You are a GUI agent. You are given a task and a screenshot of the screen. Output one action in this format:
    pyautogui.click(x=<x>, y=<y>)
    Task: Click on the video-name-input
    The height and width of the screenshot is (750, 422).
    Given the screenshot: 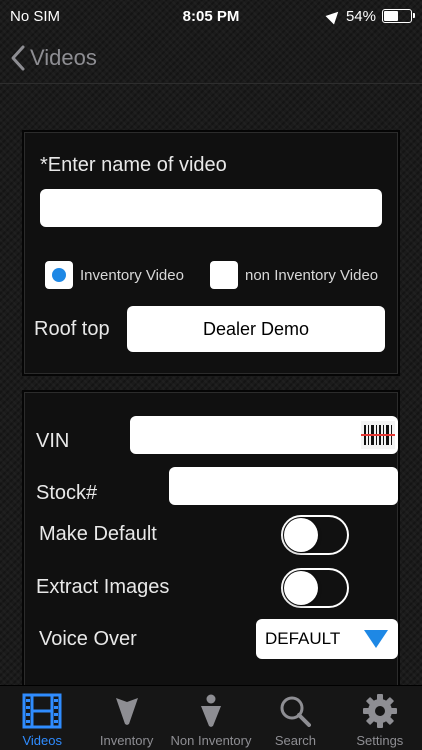 What is the action you would take?
    pyautogui.click(x=211, y=208)
    